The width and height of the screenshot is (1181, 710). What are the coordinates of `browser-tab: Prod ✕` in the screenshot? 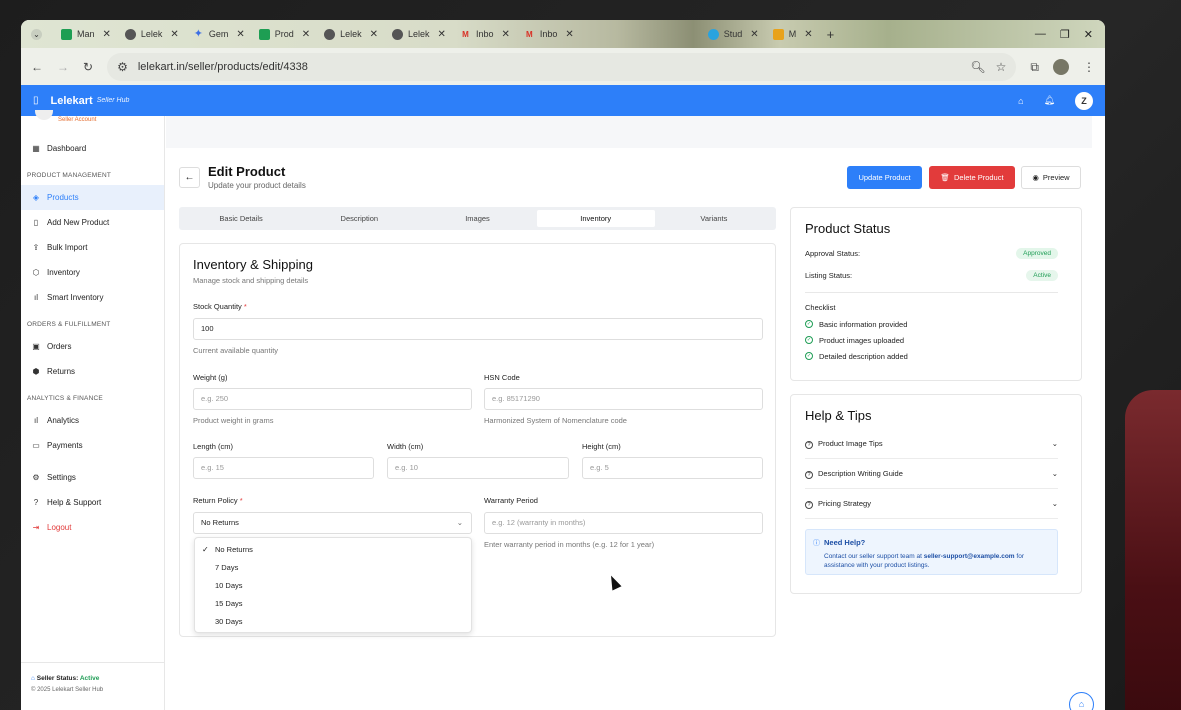 It's located at (284, 34).